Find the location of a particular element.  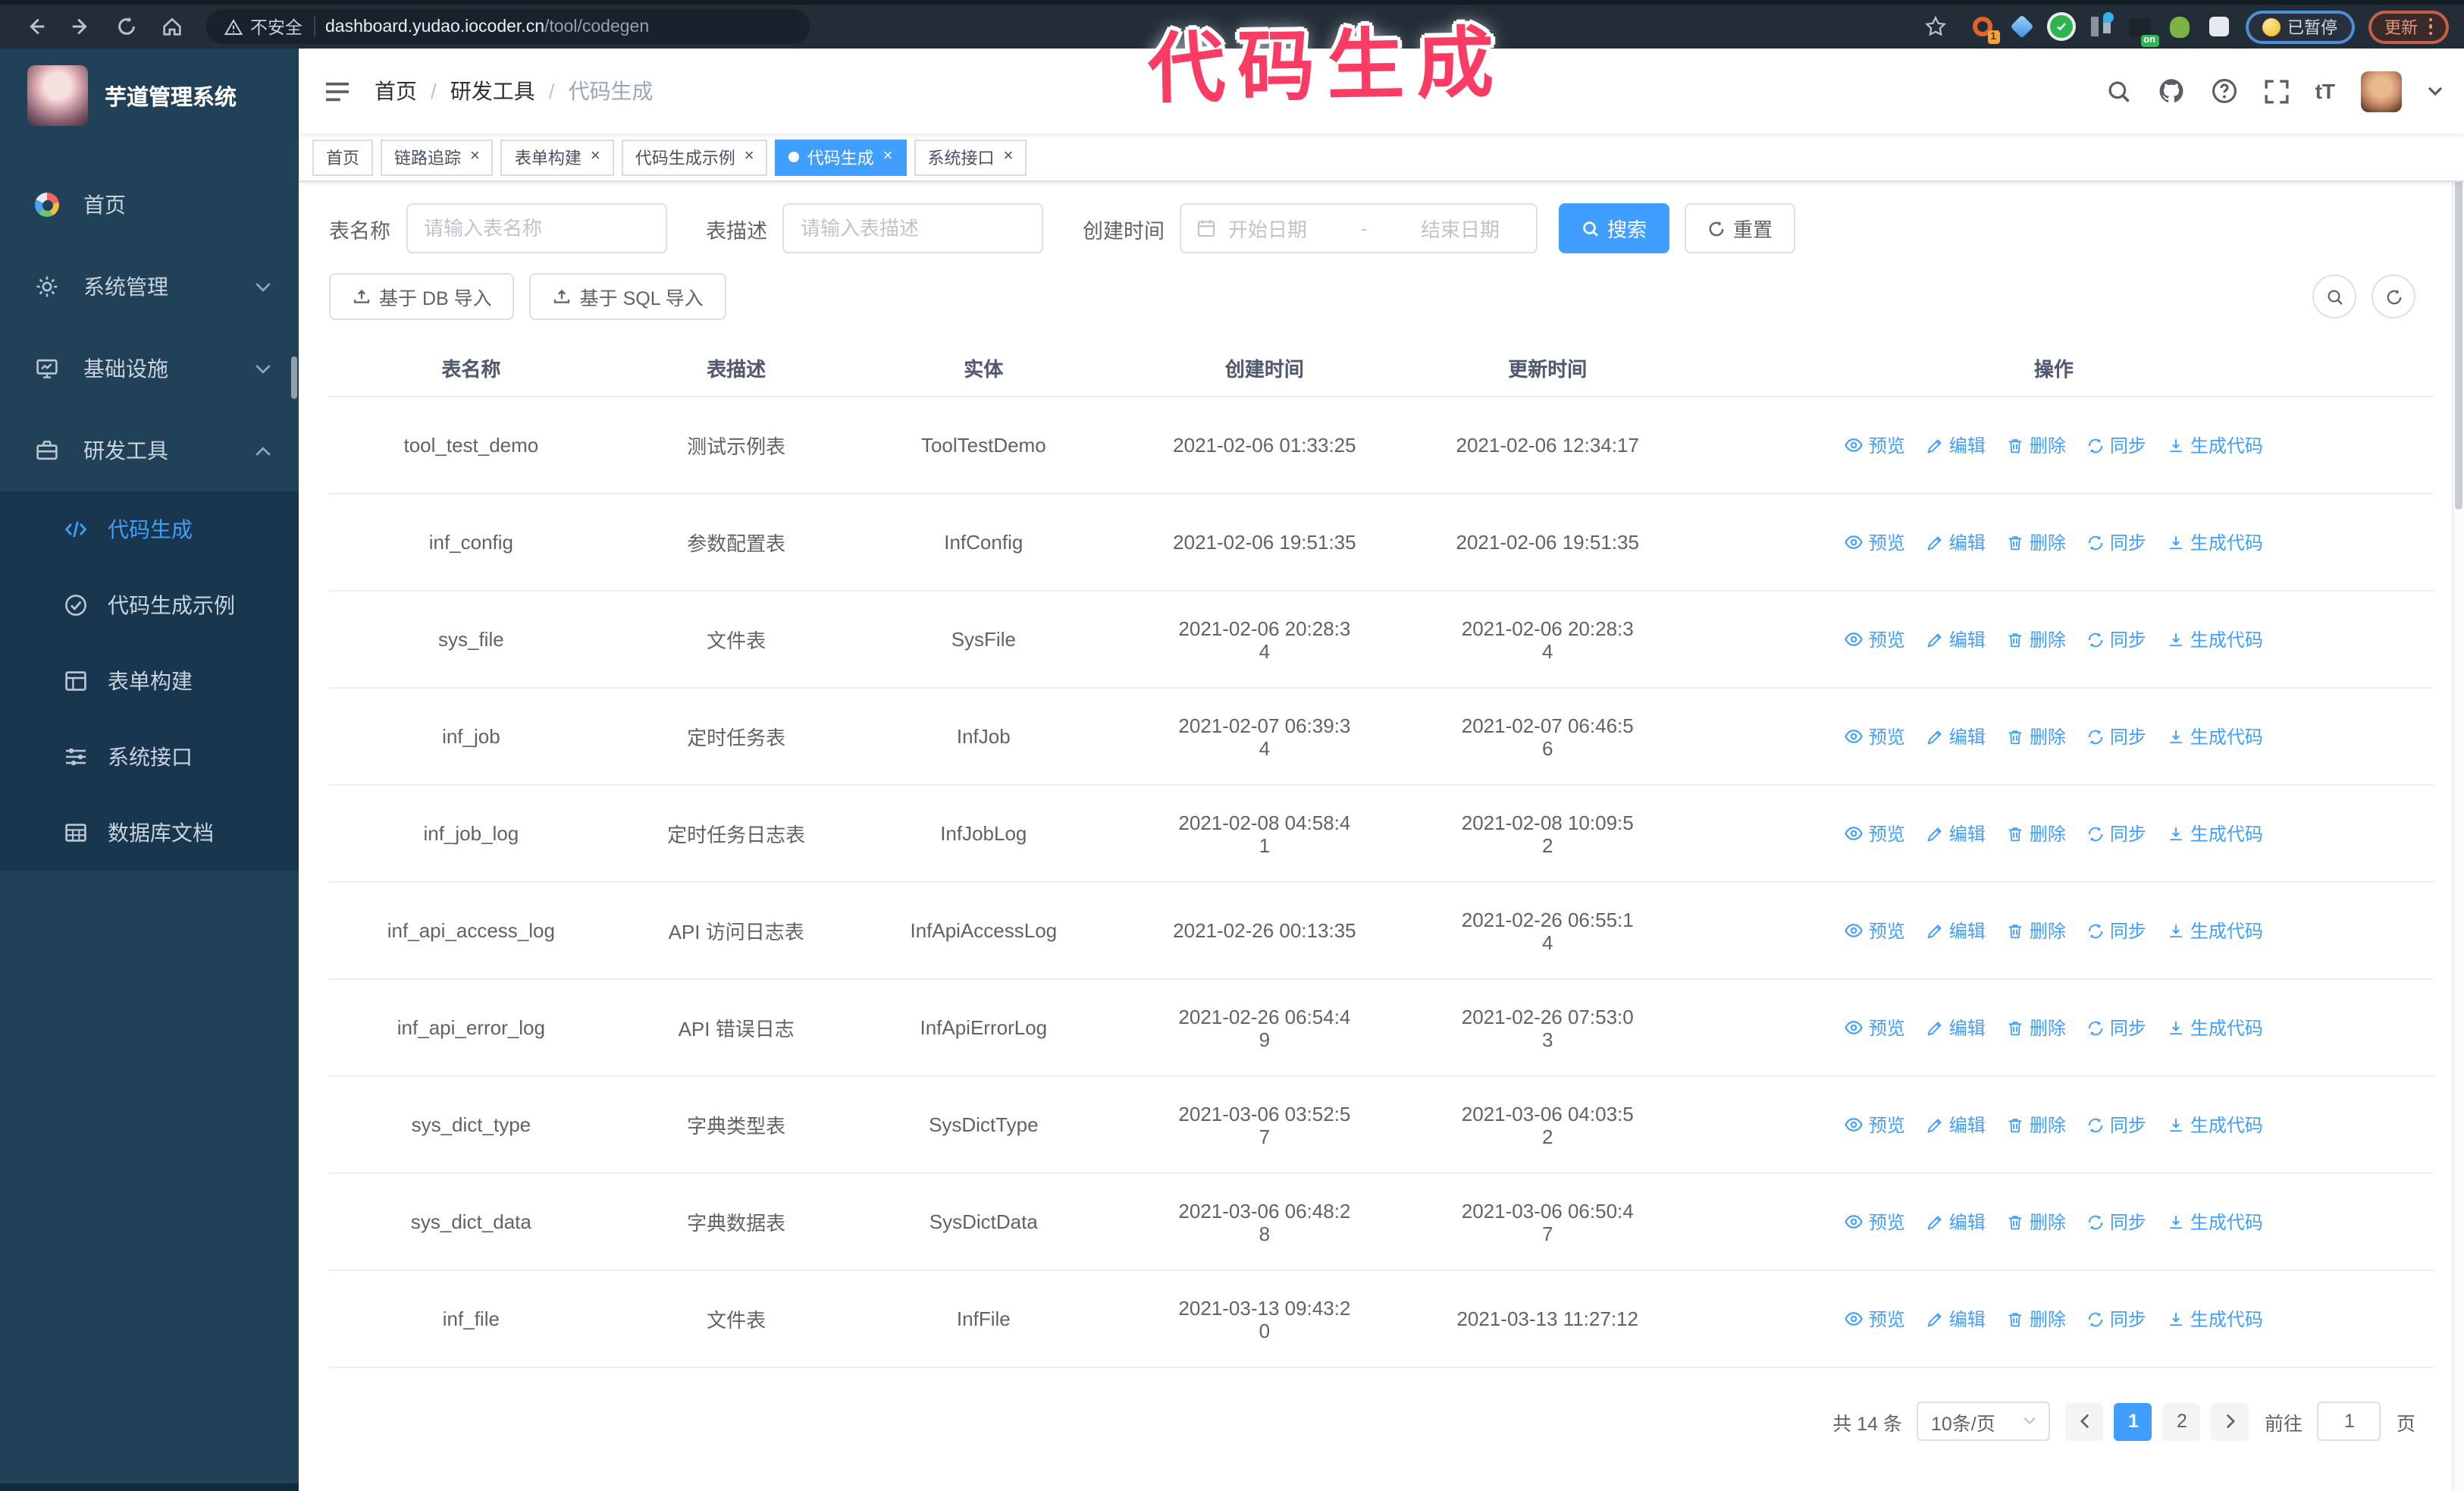

extension-icon-5: on is located at coordinates (2143, 30).